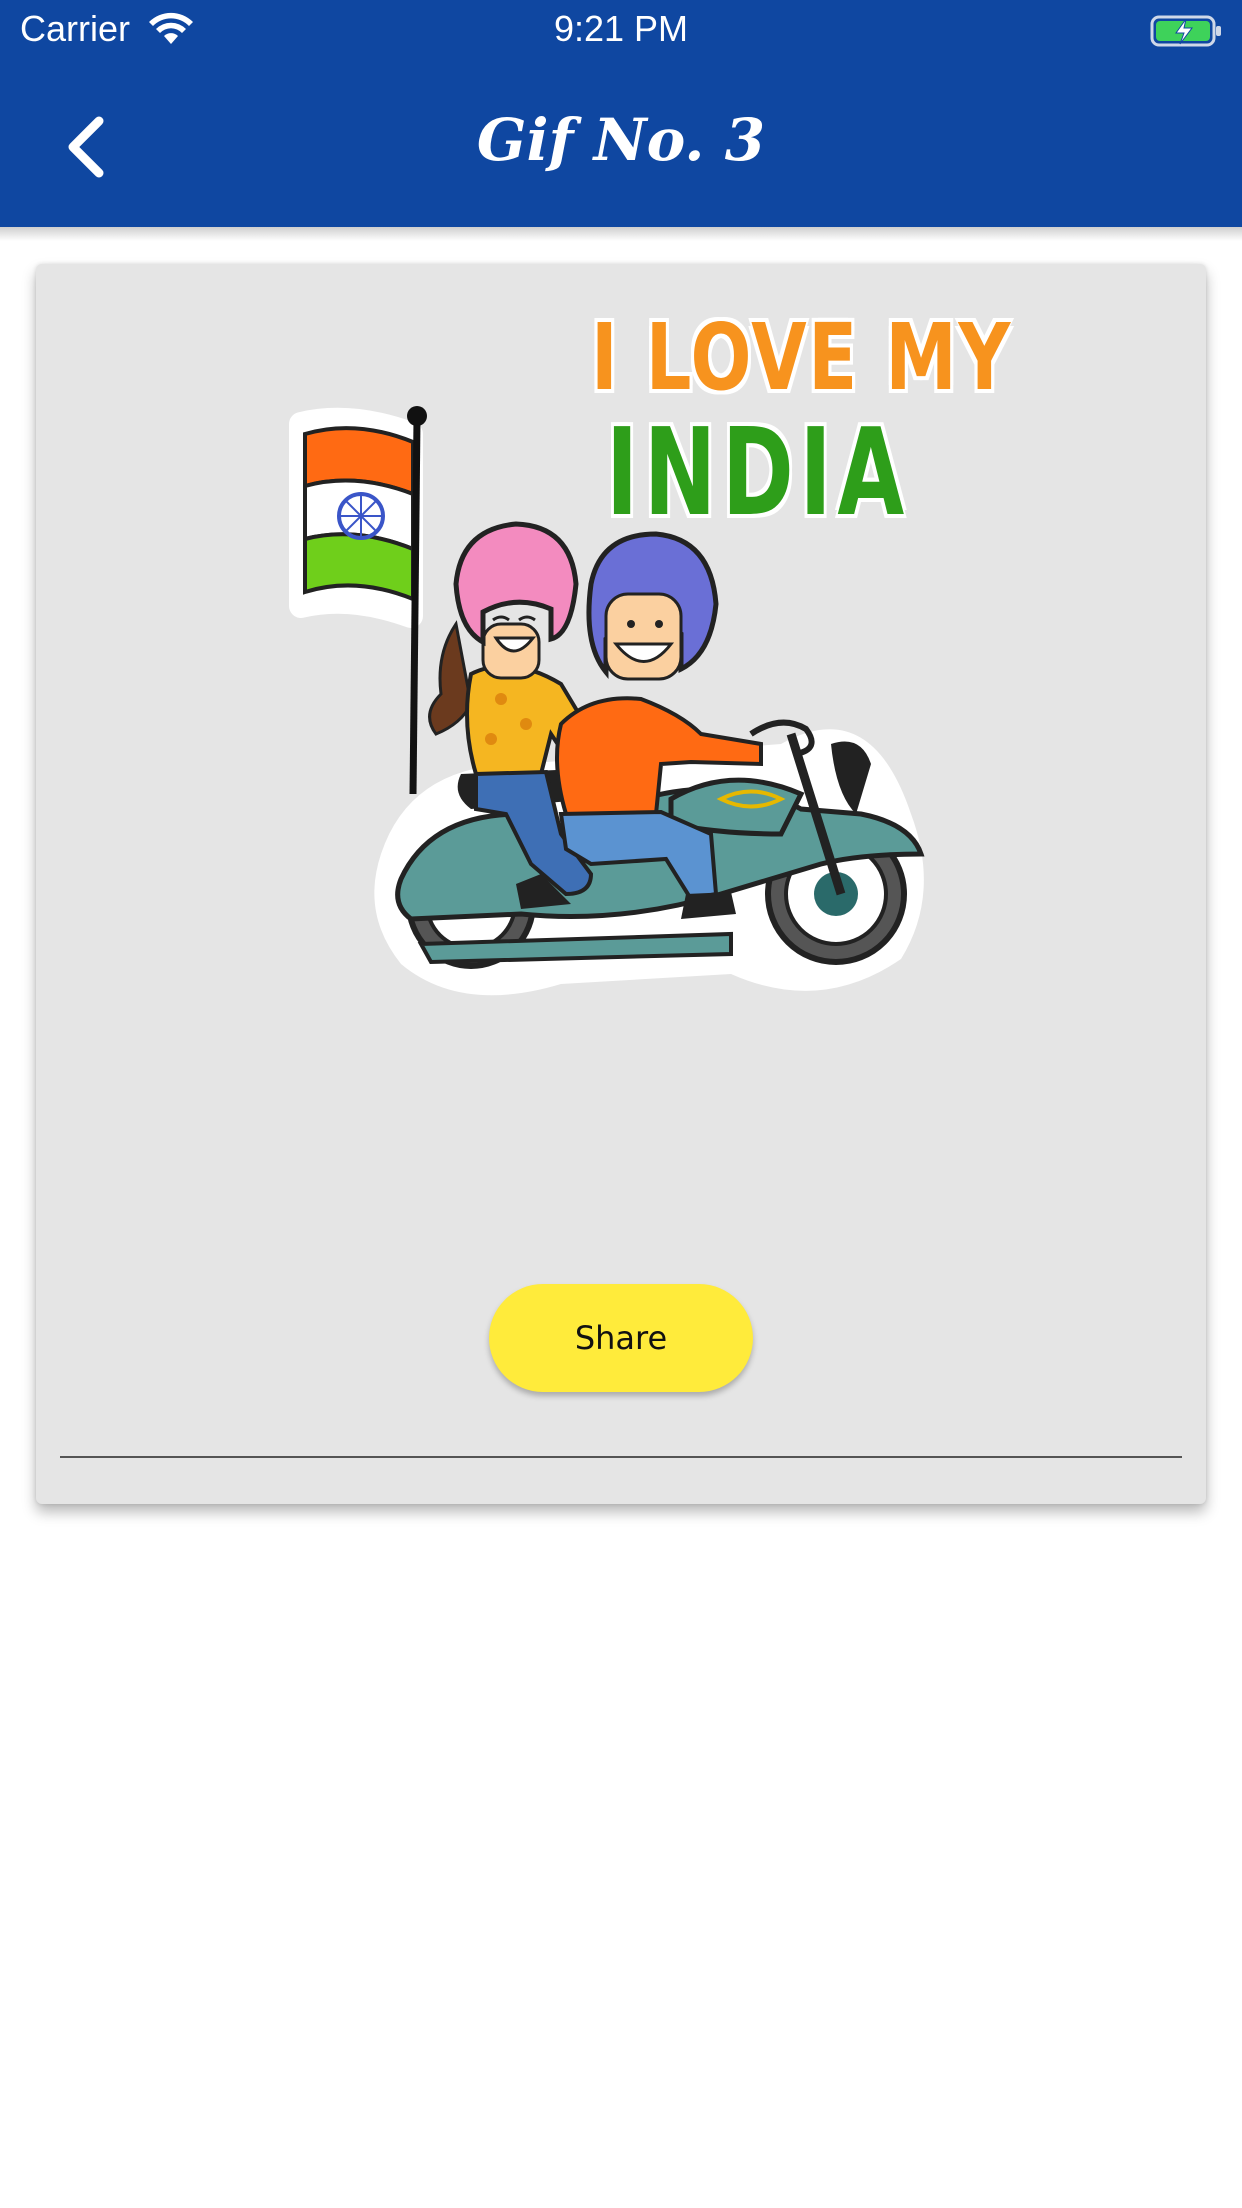 The width and height of the screenshot is (1242, 2208). What do you see at coordinates (621, 28) in the screenshot?
I see `status-time: 9:21 PM` at bounding box center [621, 28].